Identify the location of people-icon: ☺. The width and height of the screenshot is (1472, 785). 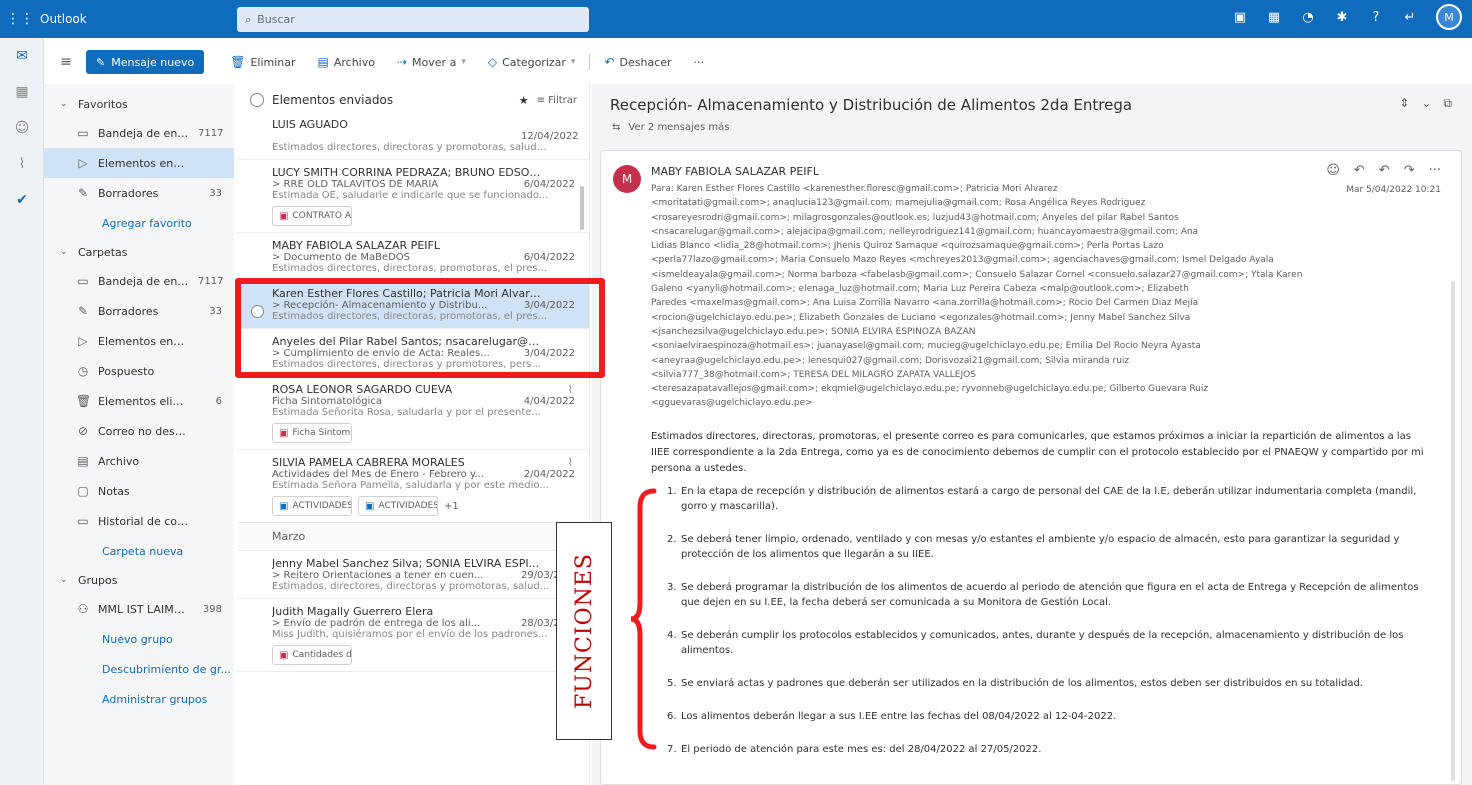
(22, 128).